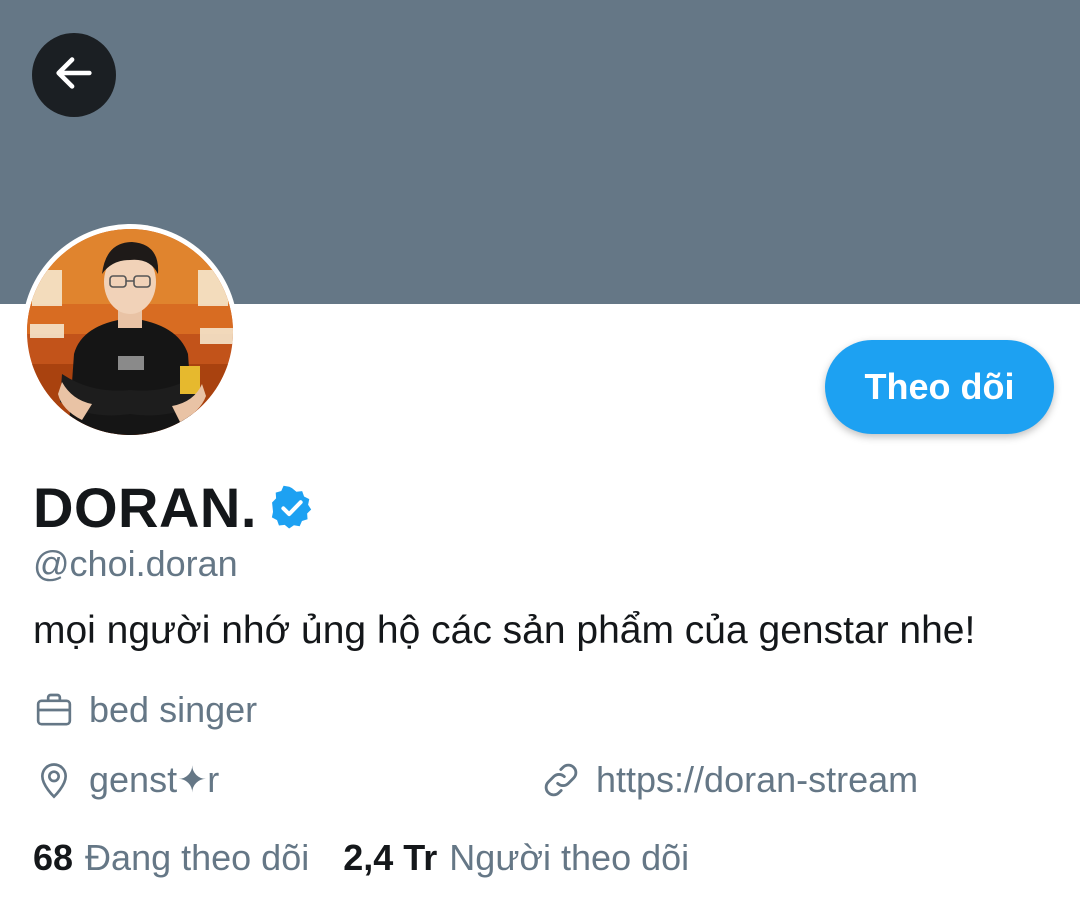 The width and height of the screenshot is (1080, 910). What do you see at coordinates (561, 780) in the screenshot?
I see `link-icon` at bounding box center [561, 780].